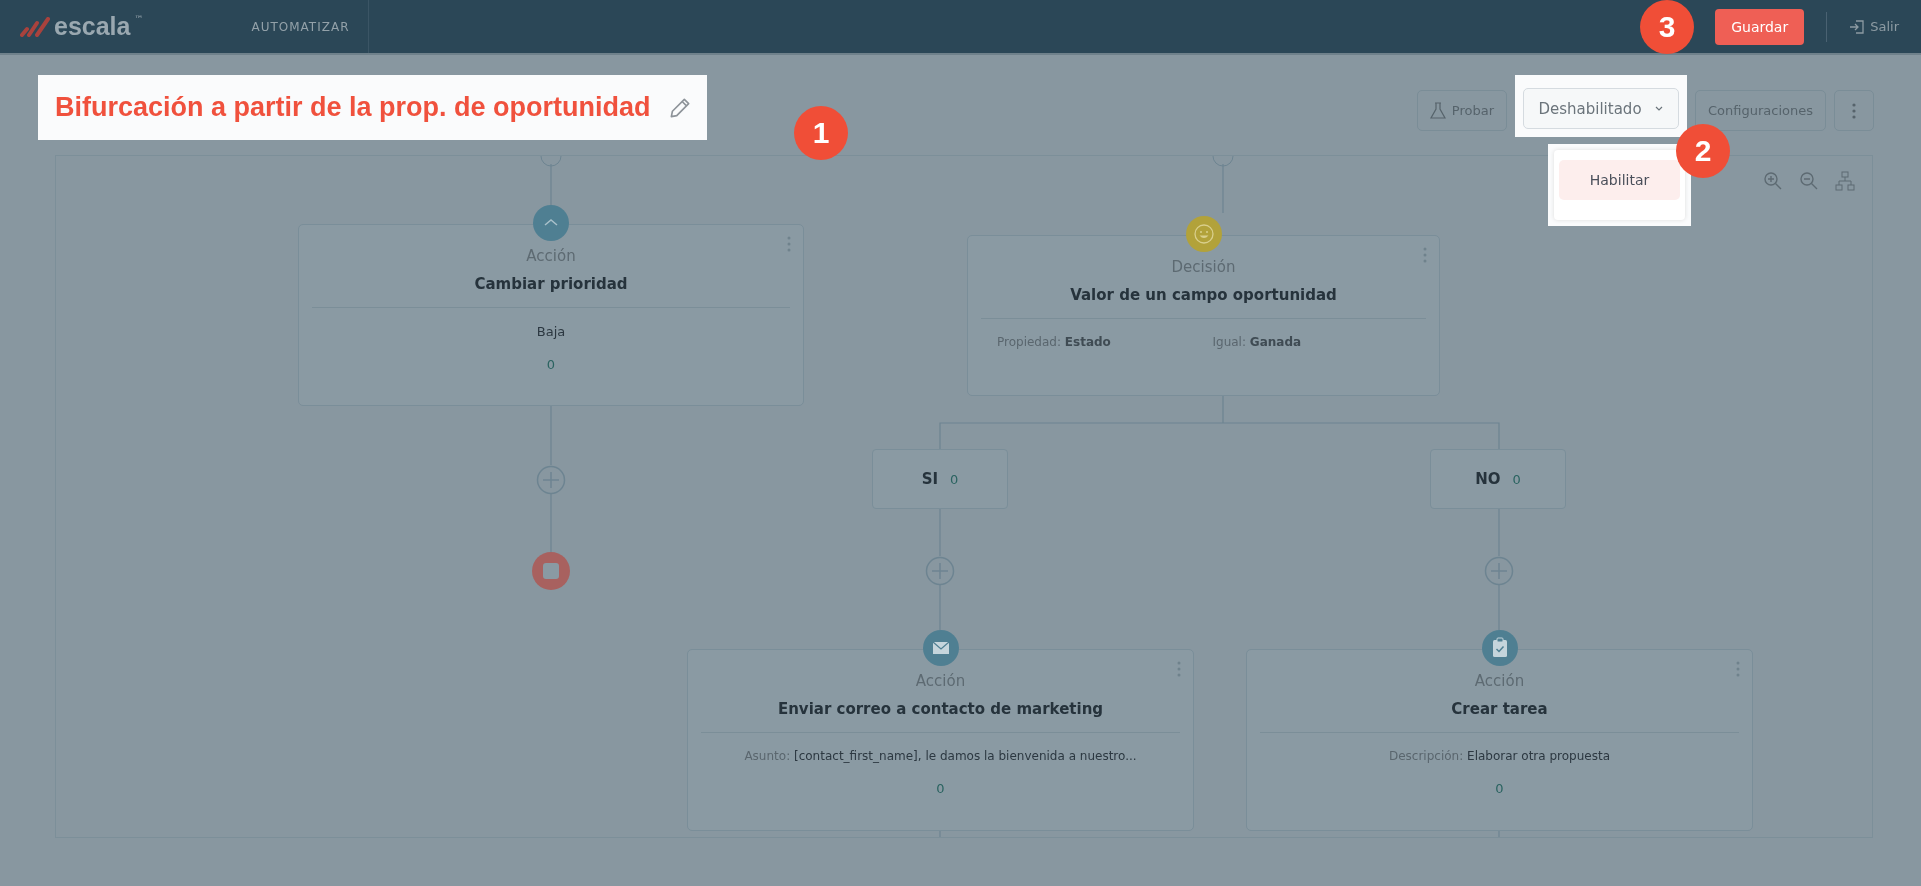 This screenshot has width=1921, height=886. What do you see at coordinates (1857, 26) in the screenshot?
I see `exit-icon` at bounding box center [1857, 26].